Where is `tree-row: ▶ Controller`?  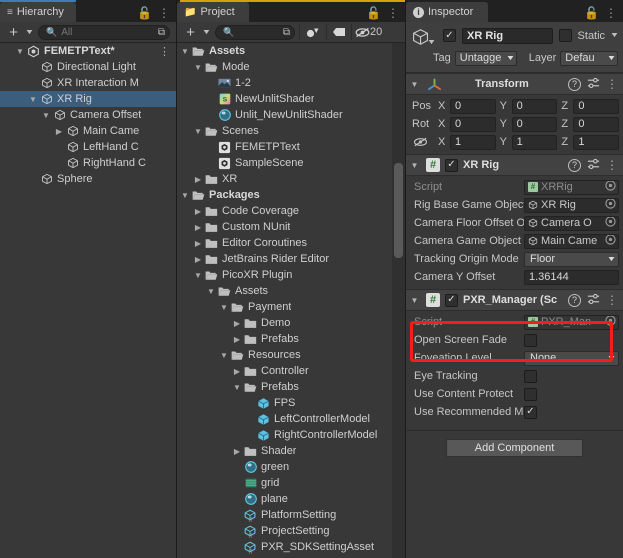 tree-row: ▶ Controller is located at coordinates (284, 371).